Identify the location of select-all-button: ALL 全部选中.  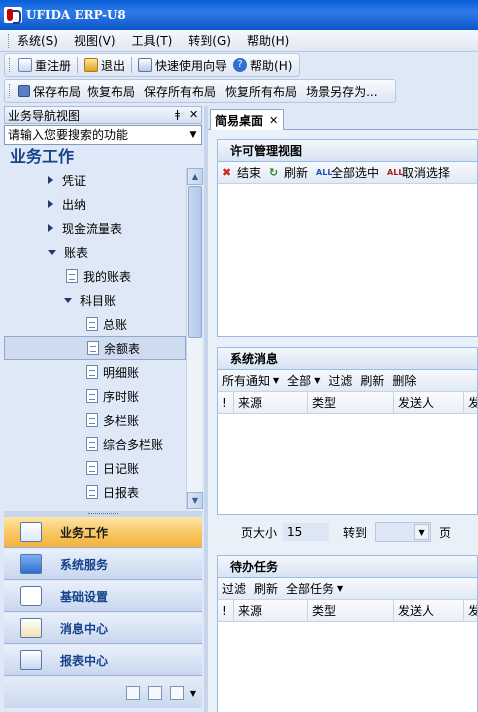
(347, 172).